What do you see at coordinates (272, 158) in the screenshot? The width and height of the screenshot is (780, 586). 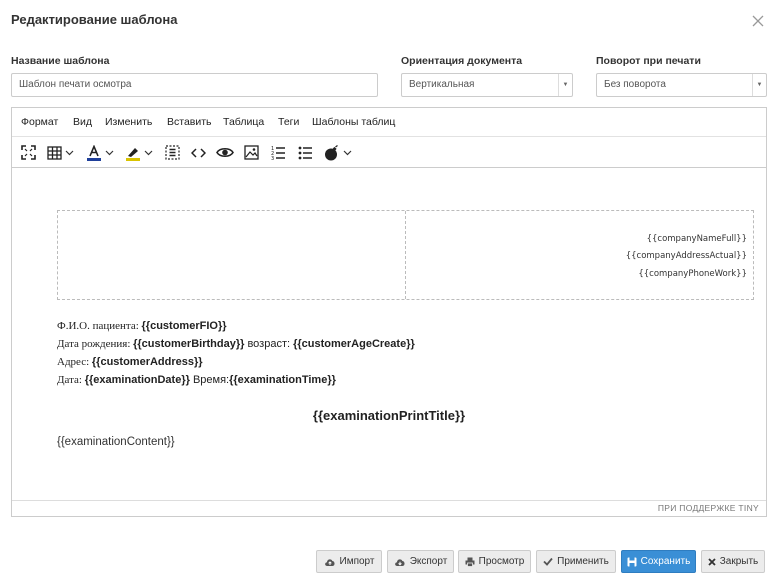 I see `svg-text: 3` at bounding box center [272, 158].